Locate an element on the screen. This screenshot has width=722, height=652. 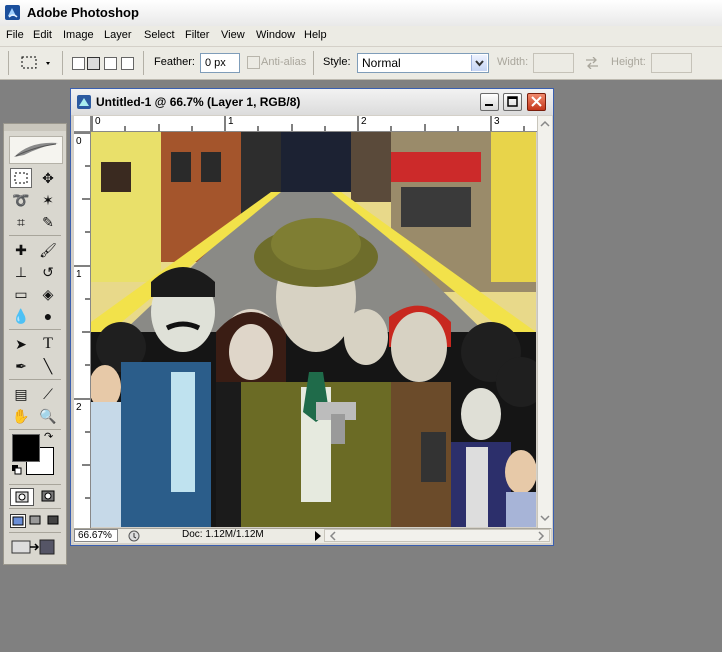
document-size-info: Doc: 1.12M/1.12M is located at coordinates (223, 534).